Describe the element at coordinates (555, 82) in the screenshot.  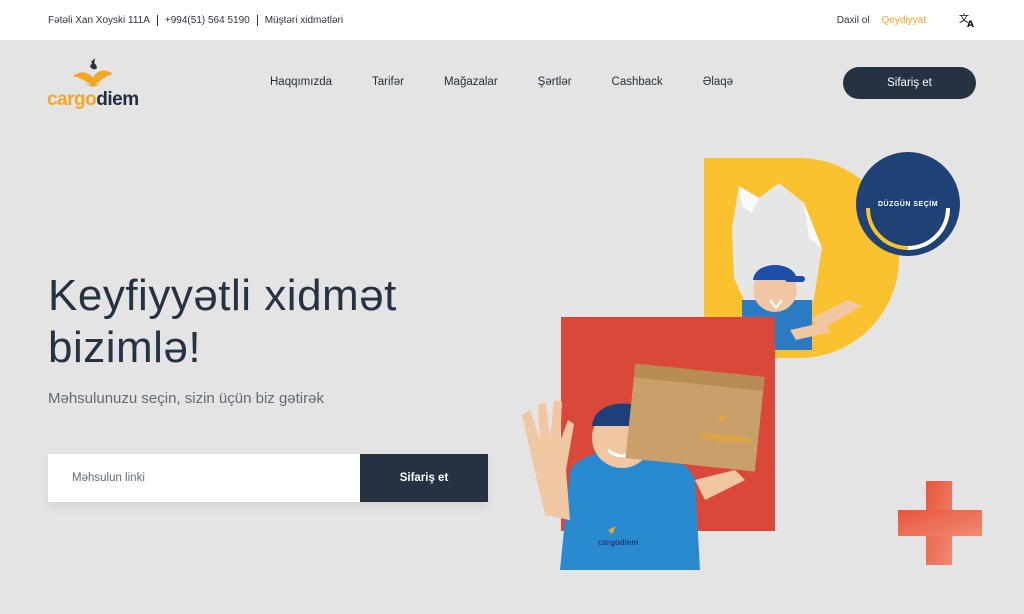
I see `nav-terms: Şərtlər` at that location.